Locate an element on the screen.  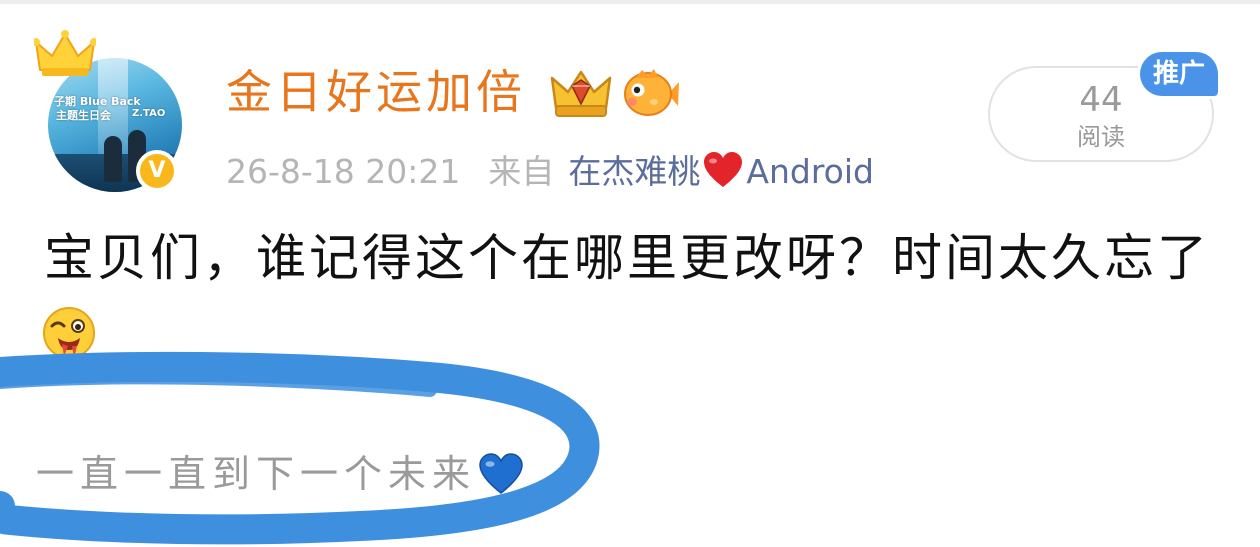
annotation-text: 一直一直到下一个未来 is located at coordinates (280, 474).